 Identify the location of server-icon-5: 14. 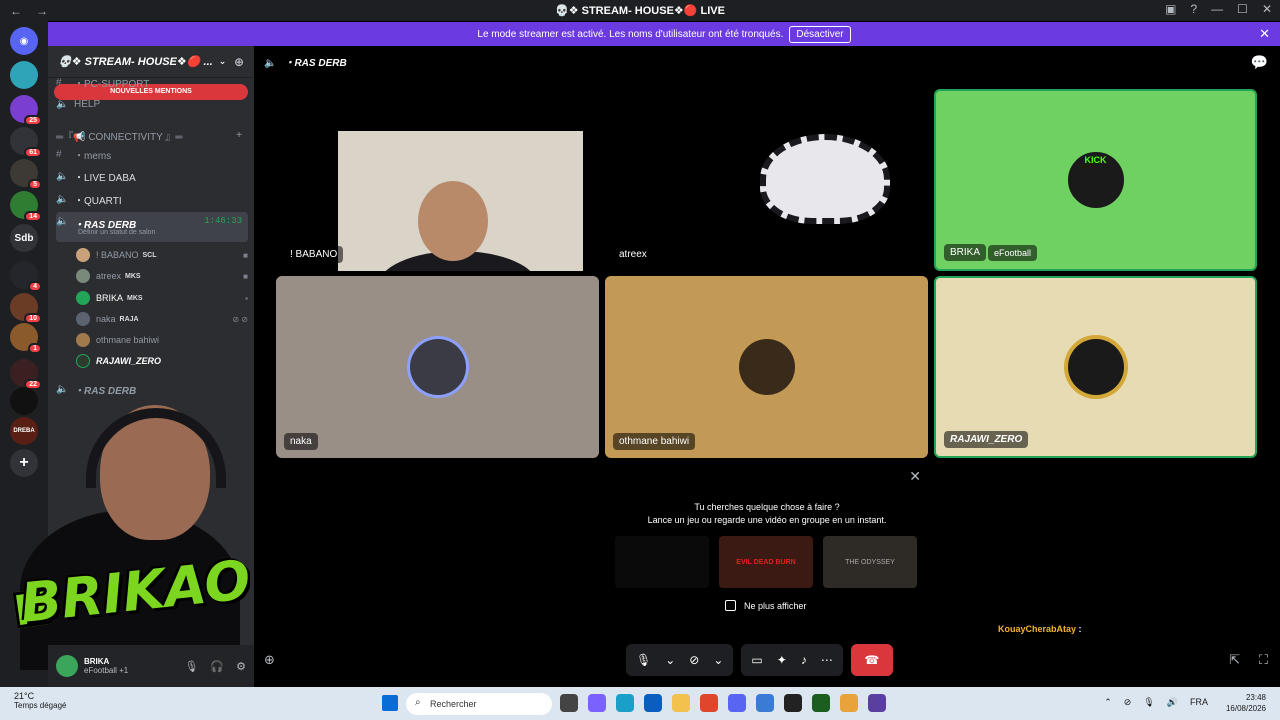
(26, 206).